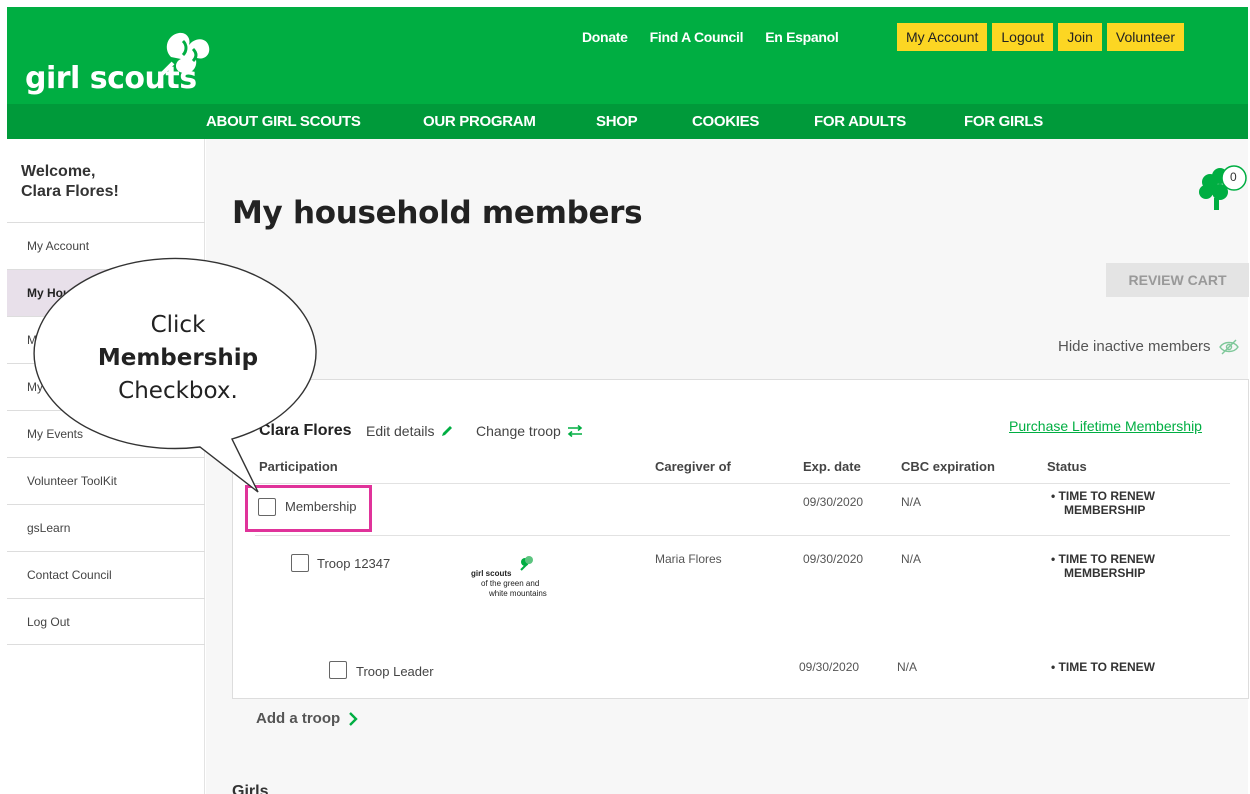  I want to click on trefoil-profile-icon, so click(184, 54).